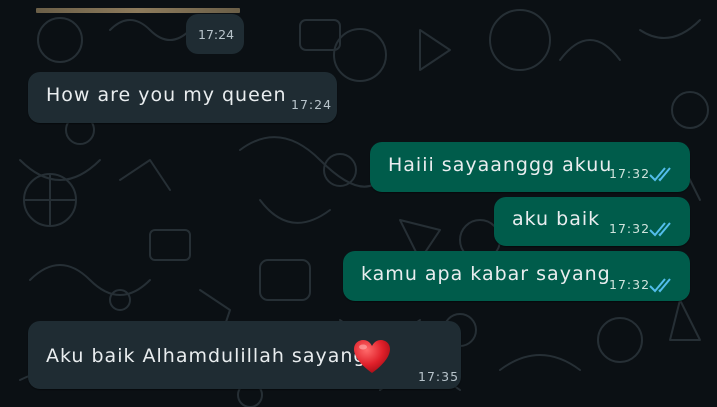  I want to click on message-text: How are you my queen, so click(166, 95).